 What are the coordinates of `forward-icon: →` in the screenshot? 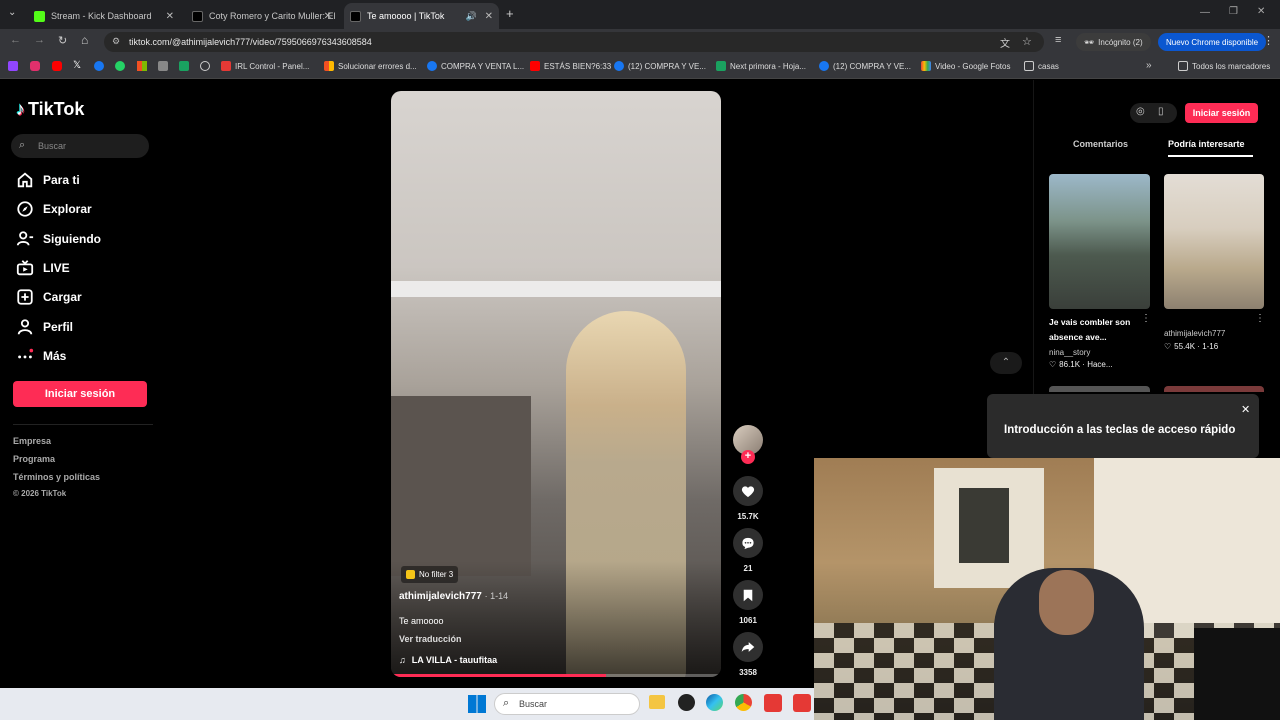 It's located at (39, 40).